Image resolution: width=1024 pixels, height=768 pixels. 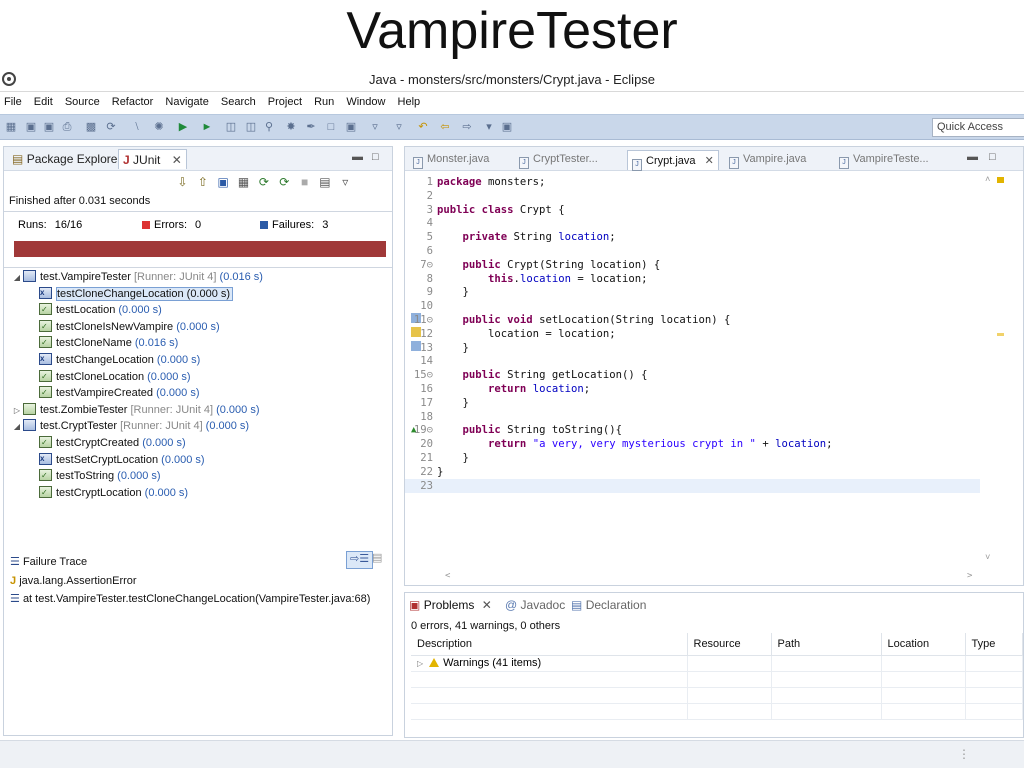 I want to click on scroll-left-icon: <, so click(x=447, y=576).